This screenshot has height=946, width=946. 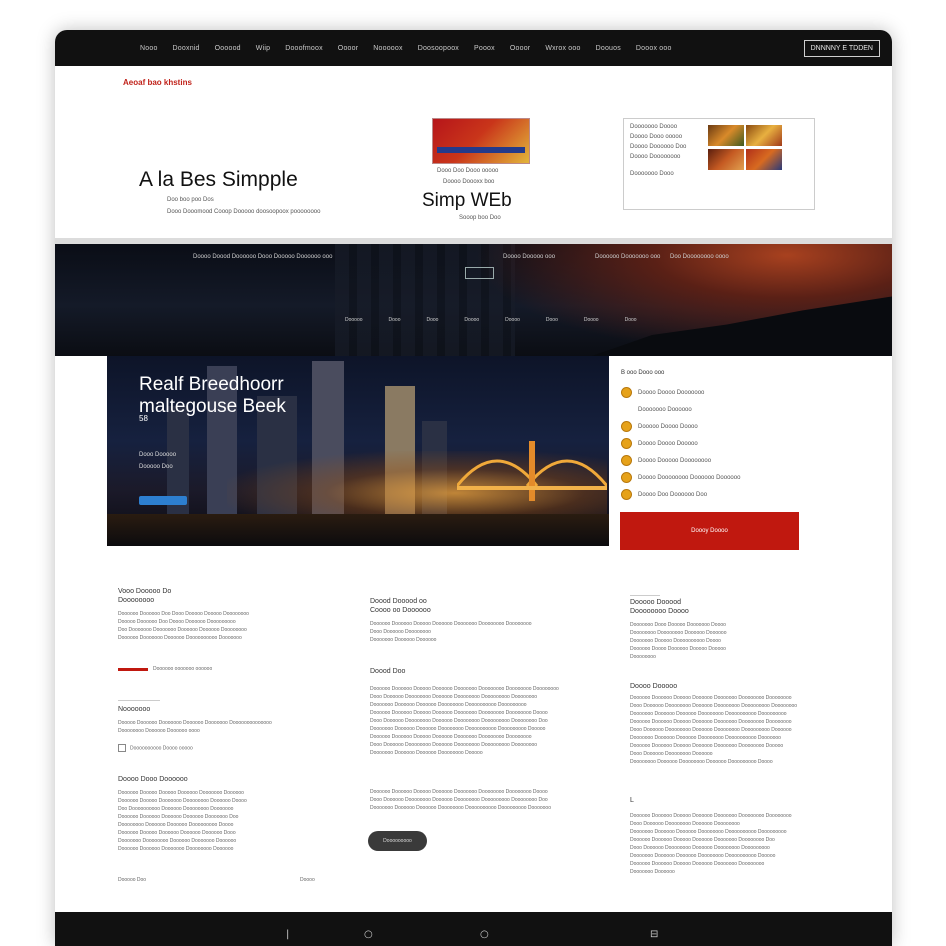 I want to click on nav-item: Doosoopoox, so click(x=438, y=48).